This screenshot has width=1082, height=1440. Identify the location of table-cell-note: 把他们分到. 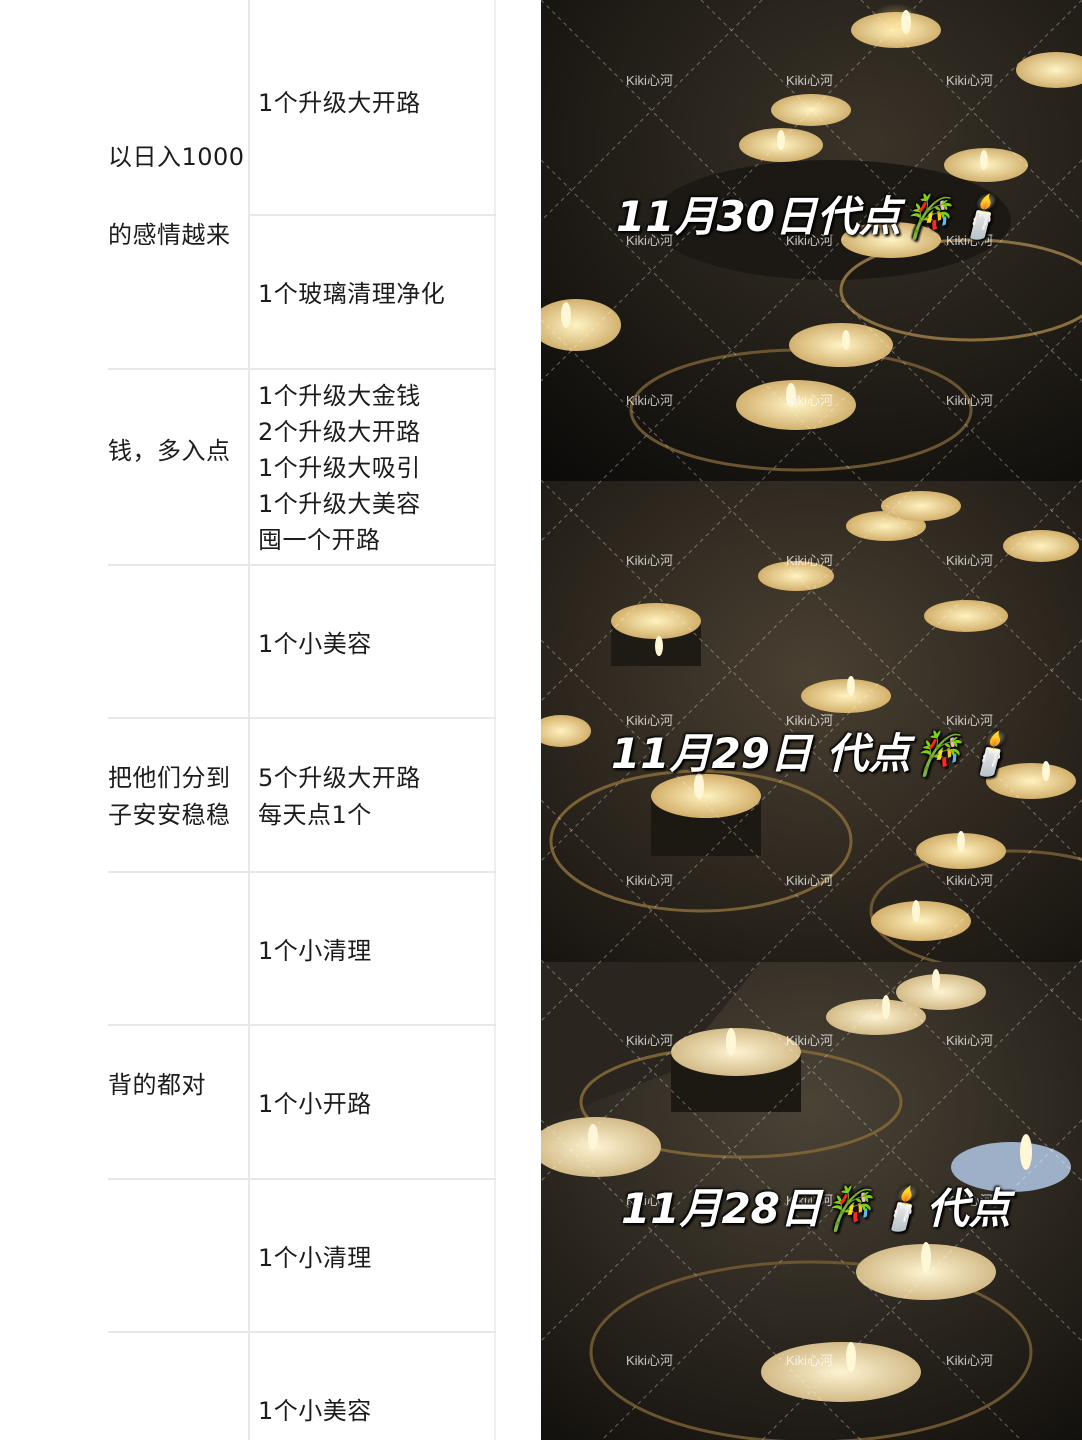
(169, 778).